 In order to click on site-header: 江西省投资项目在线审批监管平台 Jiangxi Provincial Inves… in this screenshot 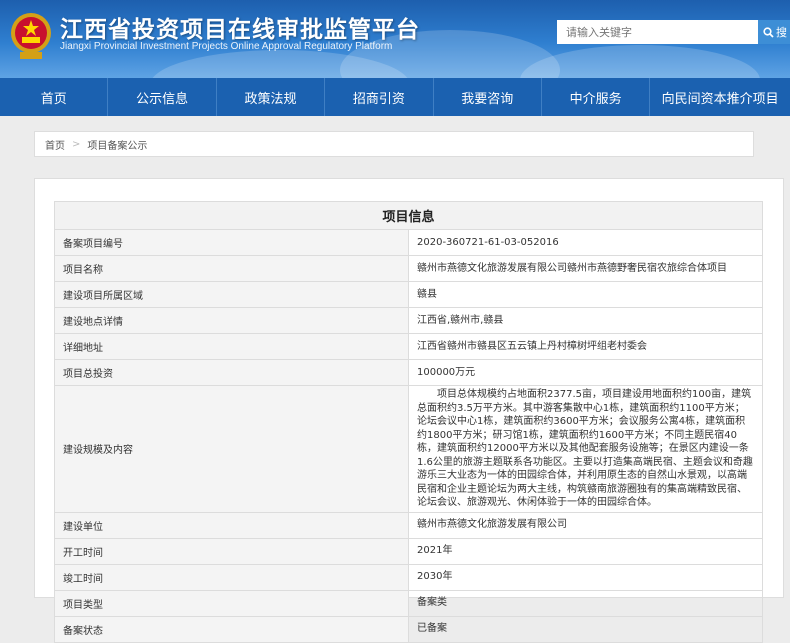, I will do `click(395, 39)`.